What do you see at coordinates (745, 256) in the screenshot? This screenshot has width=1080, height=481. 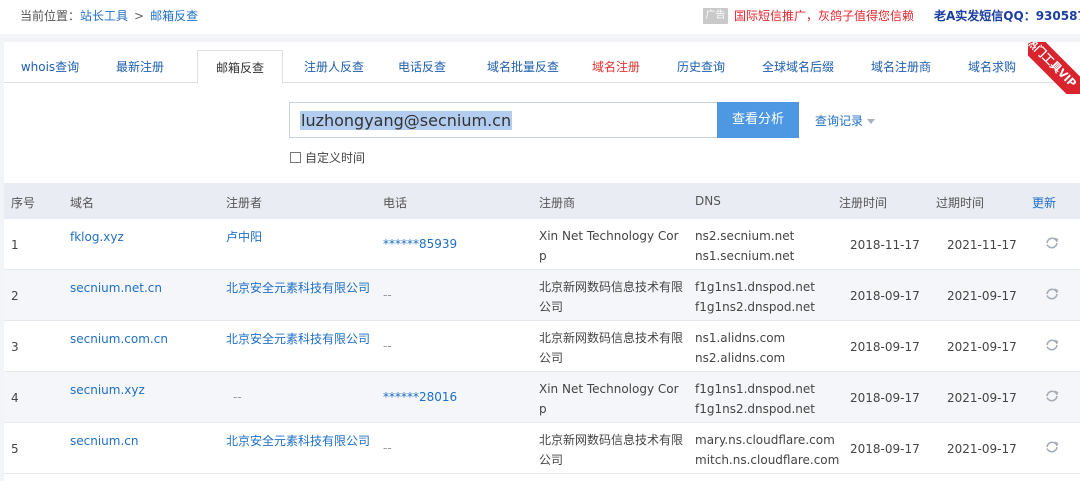 I see `row-dns-2: ns1.secnium.net` at bounding box center [745, 256].